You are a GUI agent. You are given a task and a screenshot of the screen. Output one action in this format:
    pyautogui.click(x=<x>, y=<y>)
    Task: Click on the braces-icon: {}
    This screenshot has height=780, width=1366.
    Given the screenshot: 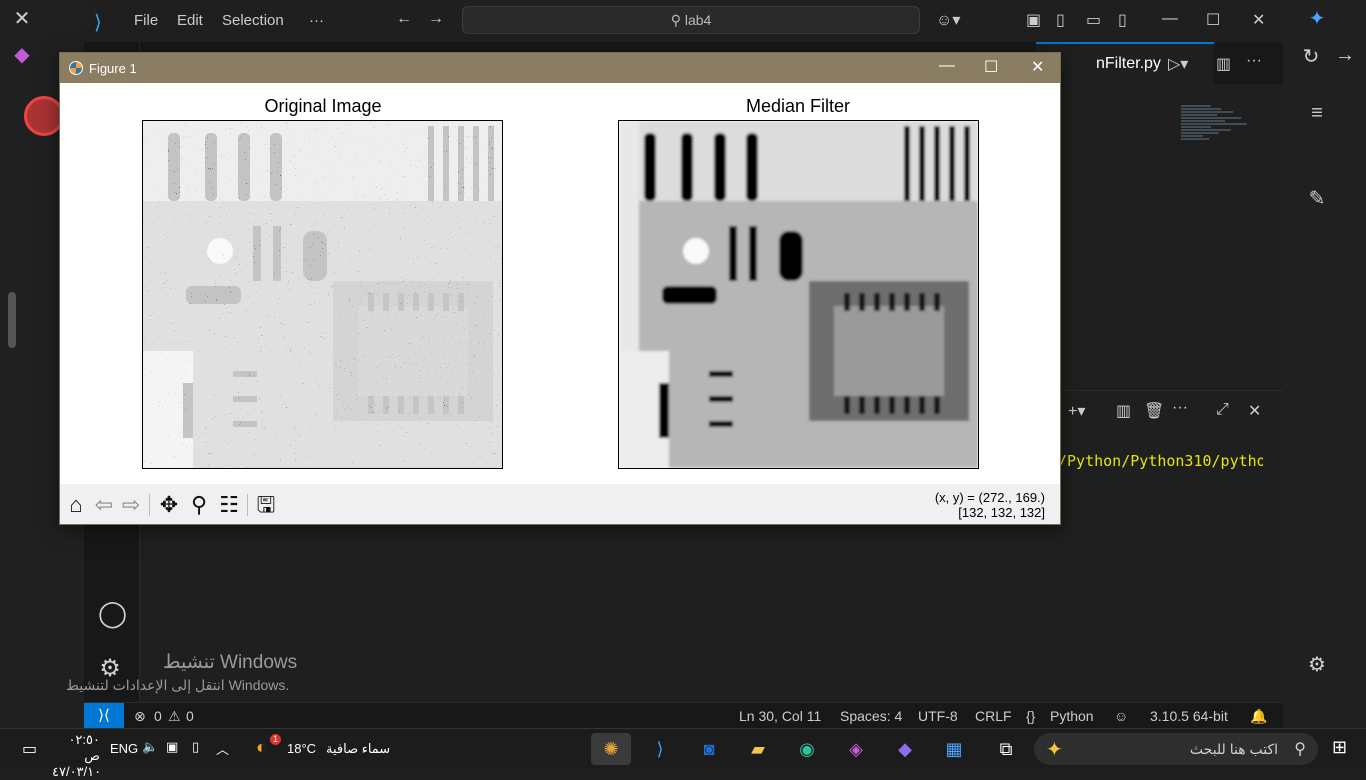 What is the action you would take?
    pyautogui.click(x=1031, y=716)
    